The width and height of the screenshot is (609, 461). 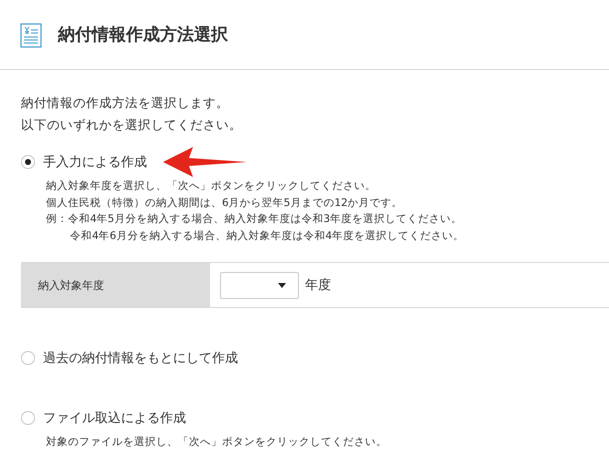 I want to click on intro-text: 納付情報の作成方法を選択します。, so click(x=125, y=103).